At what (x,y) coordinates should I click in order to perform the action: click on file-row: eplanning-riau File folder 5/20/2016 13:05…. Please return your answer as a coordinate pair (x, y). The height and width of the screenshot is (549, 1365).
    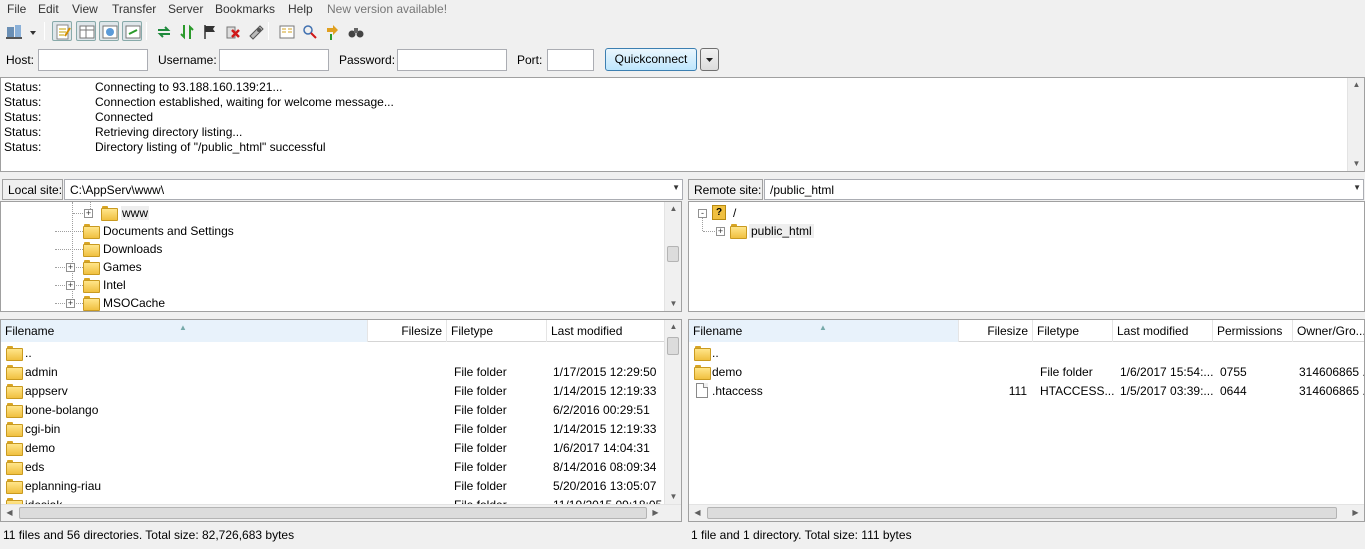
    Looking at the image, I should click on (333, 486).